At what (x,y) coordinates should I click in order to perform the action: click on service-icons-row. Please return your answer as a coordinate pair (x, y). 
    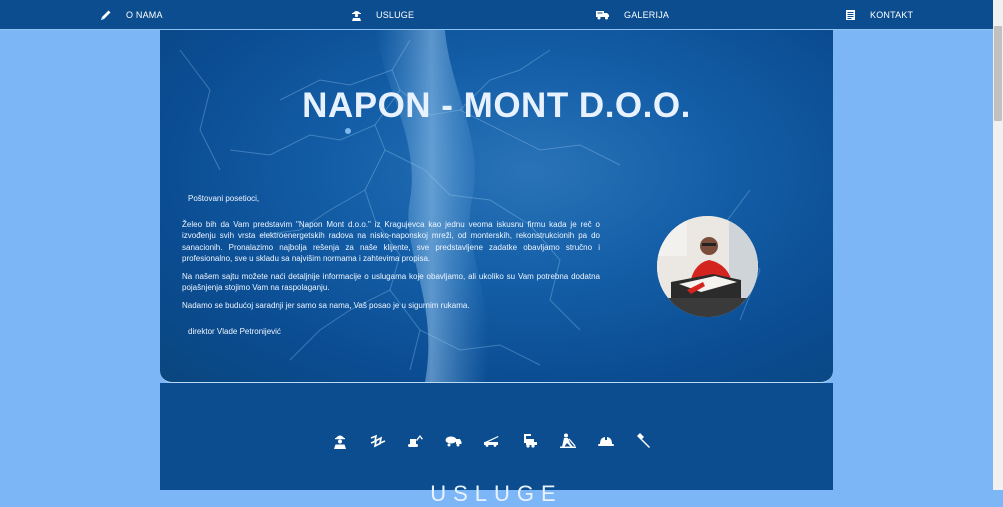
    Looking at the image, I should click on (491, 440).